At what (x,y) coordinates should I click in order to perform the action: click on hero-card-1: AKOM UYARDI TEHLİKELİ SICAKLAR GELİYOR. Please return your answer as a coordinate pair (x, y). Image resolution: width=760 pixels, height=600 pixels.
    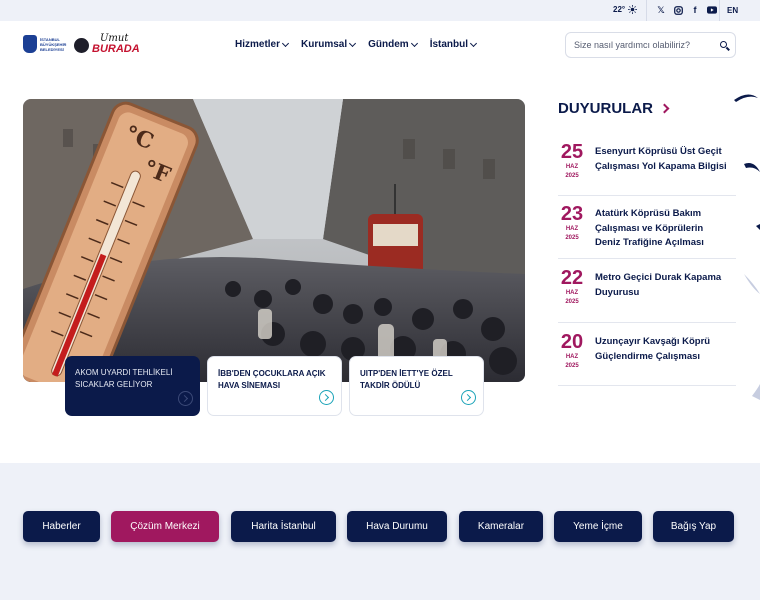
    Looking at the image, I should click on (132, 386).